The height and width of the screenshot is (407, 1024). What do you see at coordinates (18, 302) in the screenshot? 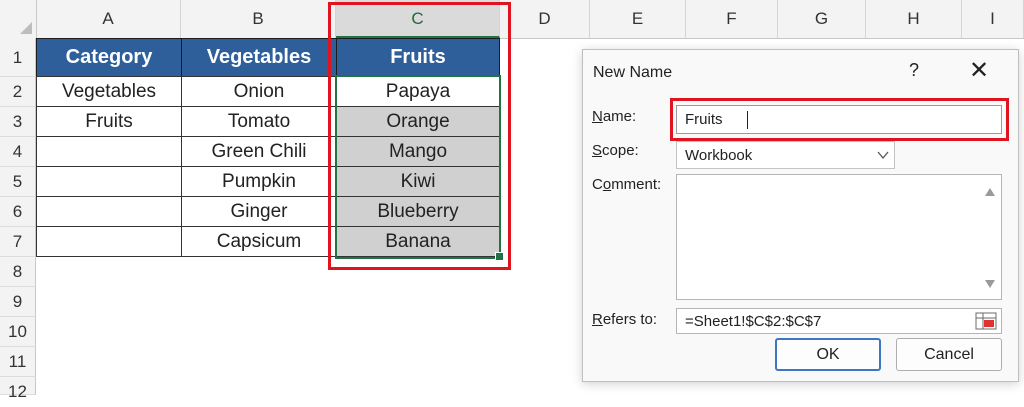
I see `row-header-9: 9` at bounding box center [18, 302].